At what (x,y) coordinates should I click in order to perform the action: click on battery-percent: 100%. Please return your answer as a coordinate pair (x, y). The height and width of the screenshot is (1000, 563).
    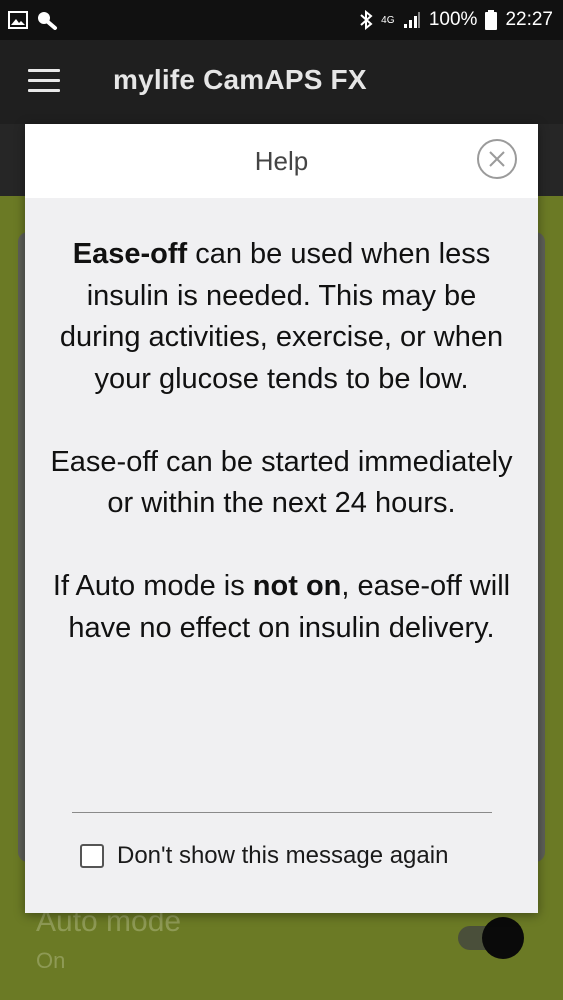
    Looking at the image, I should click on (453, 19).